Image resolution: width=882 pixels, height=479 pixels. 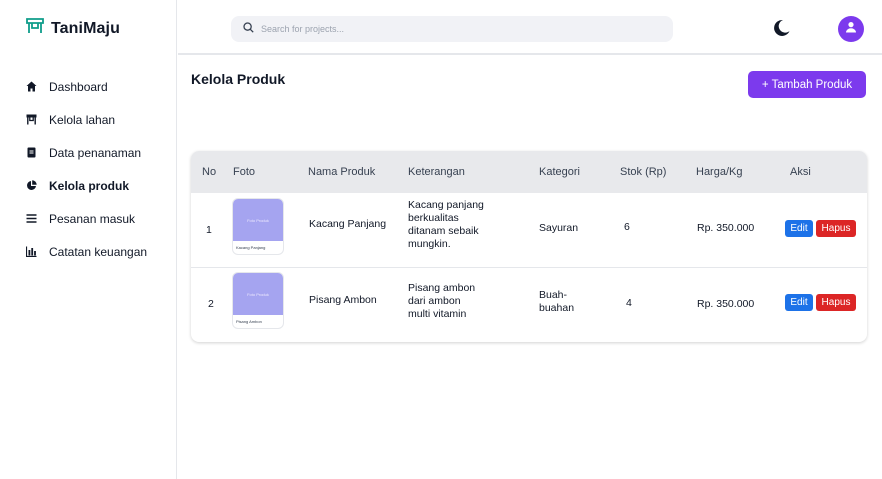 I want to click on sidebar-item-pesanan-masuk: Pesanan masuk, so click(x=101, y=218).